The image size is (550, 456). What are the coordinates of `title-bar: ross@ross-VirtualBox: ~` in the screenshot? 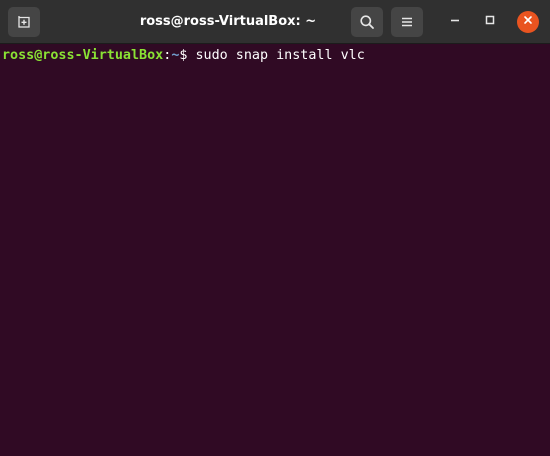 It's located at (275, 22).